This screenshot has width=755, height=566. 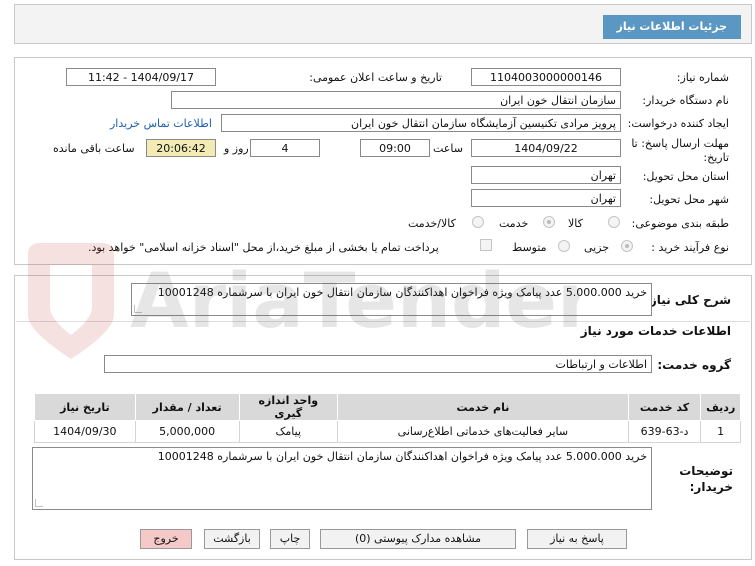 What do you see at coordinates (383, 321) in the screenshot?
I see `section-divider` at bounding box center [383, 321].